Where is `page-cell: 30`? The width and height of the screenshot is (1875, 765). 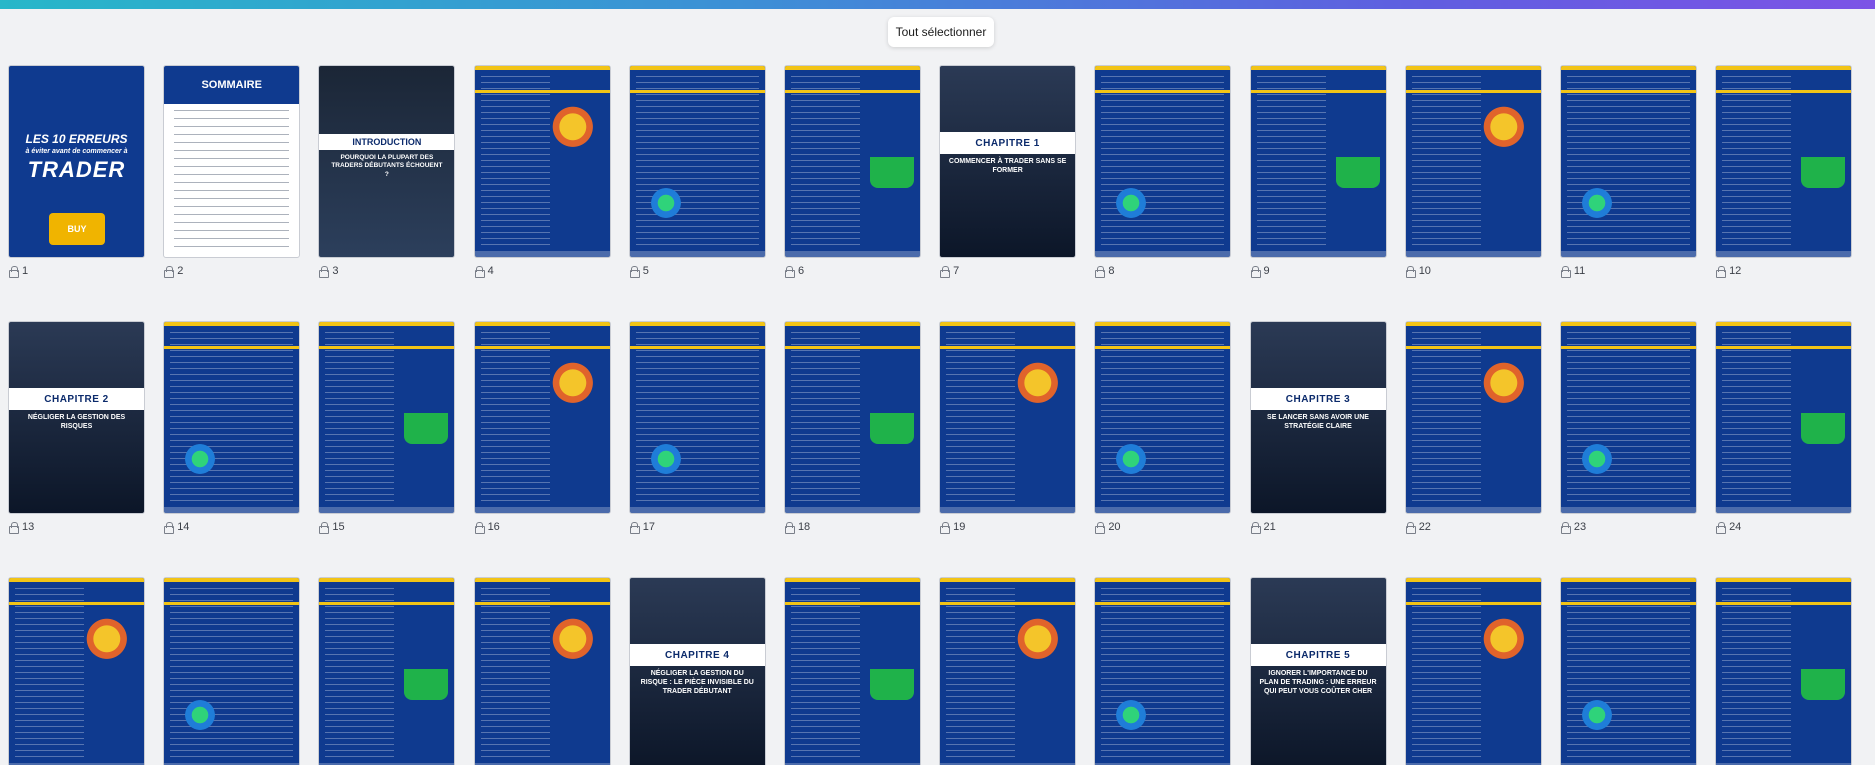 page-cell: 30 is located at coordinates (852, 671).